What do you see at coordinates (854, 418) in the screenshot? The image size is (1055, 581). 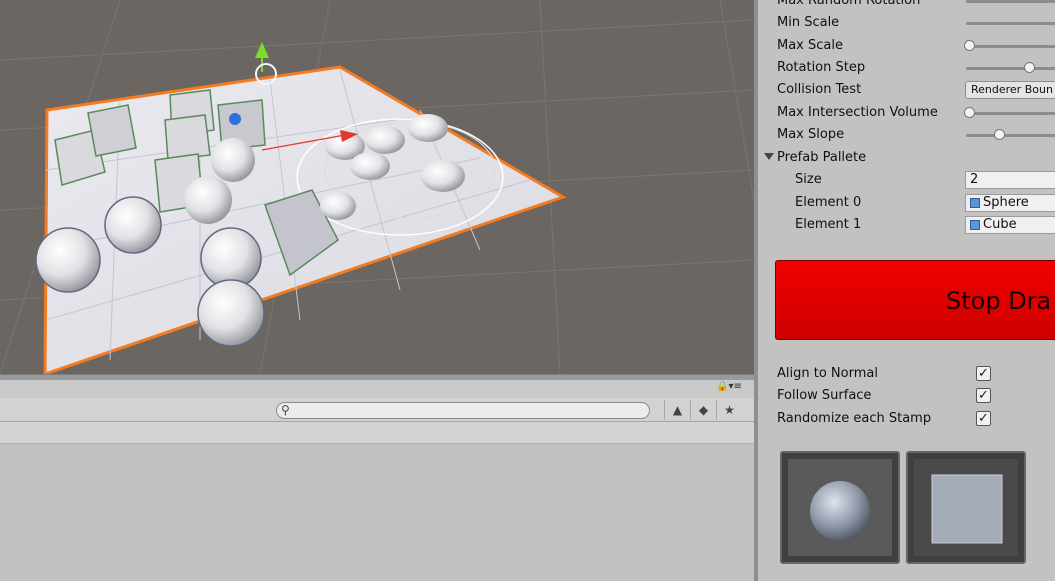 I see `randomize-each-stamp-label: Randomize each Stamp` at bounding box center [854, 418].